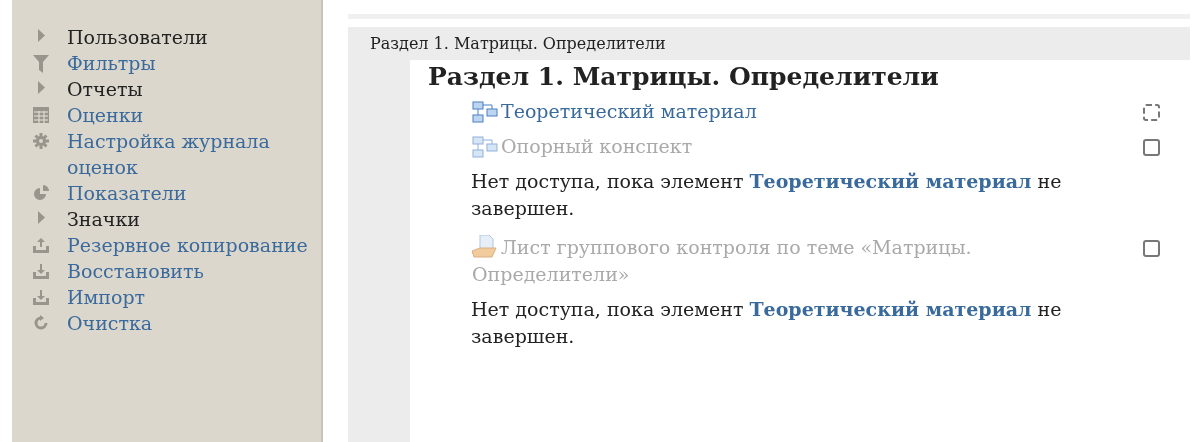  I want to click on sidebar-link: Восстановить, so click(192, 271).